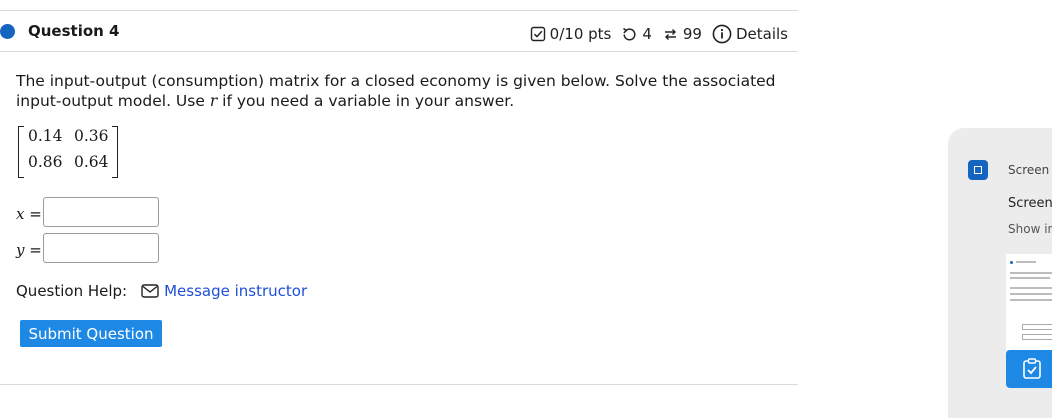 The image size is (1052, 418). I want to click on cycle-icon, so click(670, 34).